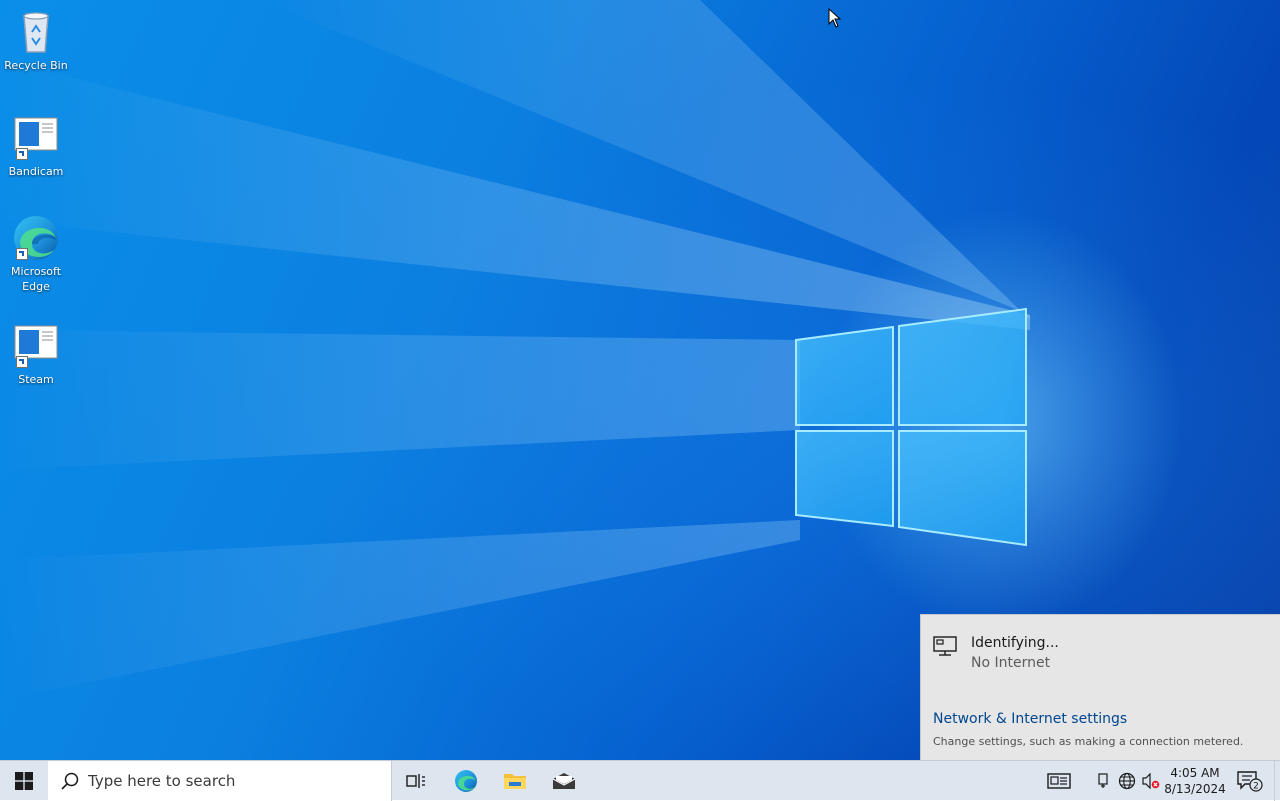  I want to click on edge-taskbar-button, so click(466, 781).